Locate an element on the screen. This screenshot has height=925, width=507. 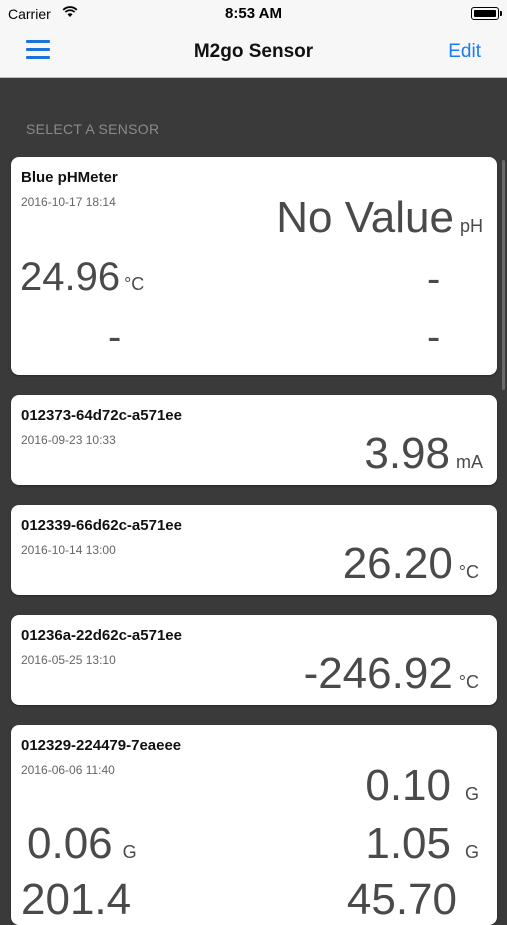
status-time: 8:53 AM is located at coordinates (253, 13).